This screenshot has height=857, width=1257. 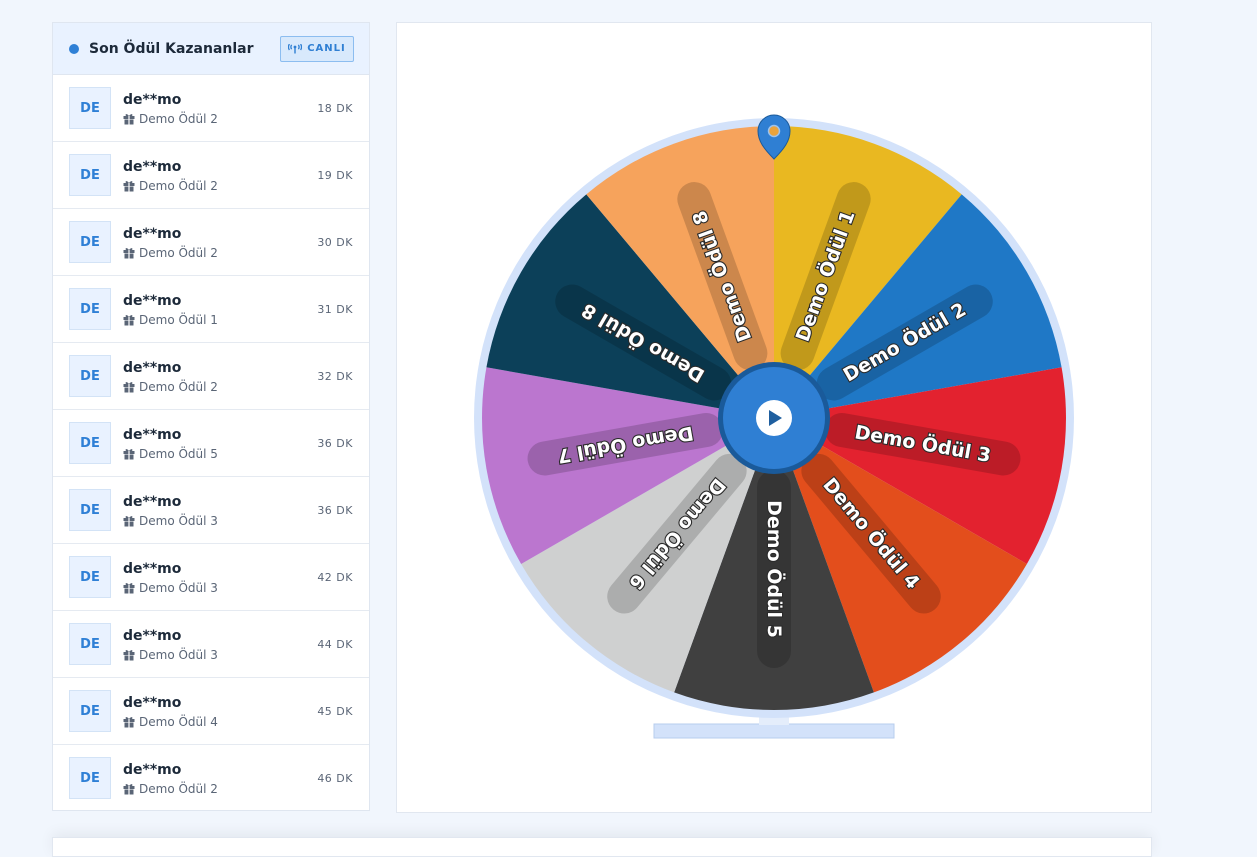 What do you see at coordinates (335, 778) in the screenshot?
I see `winner-time: 46 DK` at bounding box center [335, 778].